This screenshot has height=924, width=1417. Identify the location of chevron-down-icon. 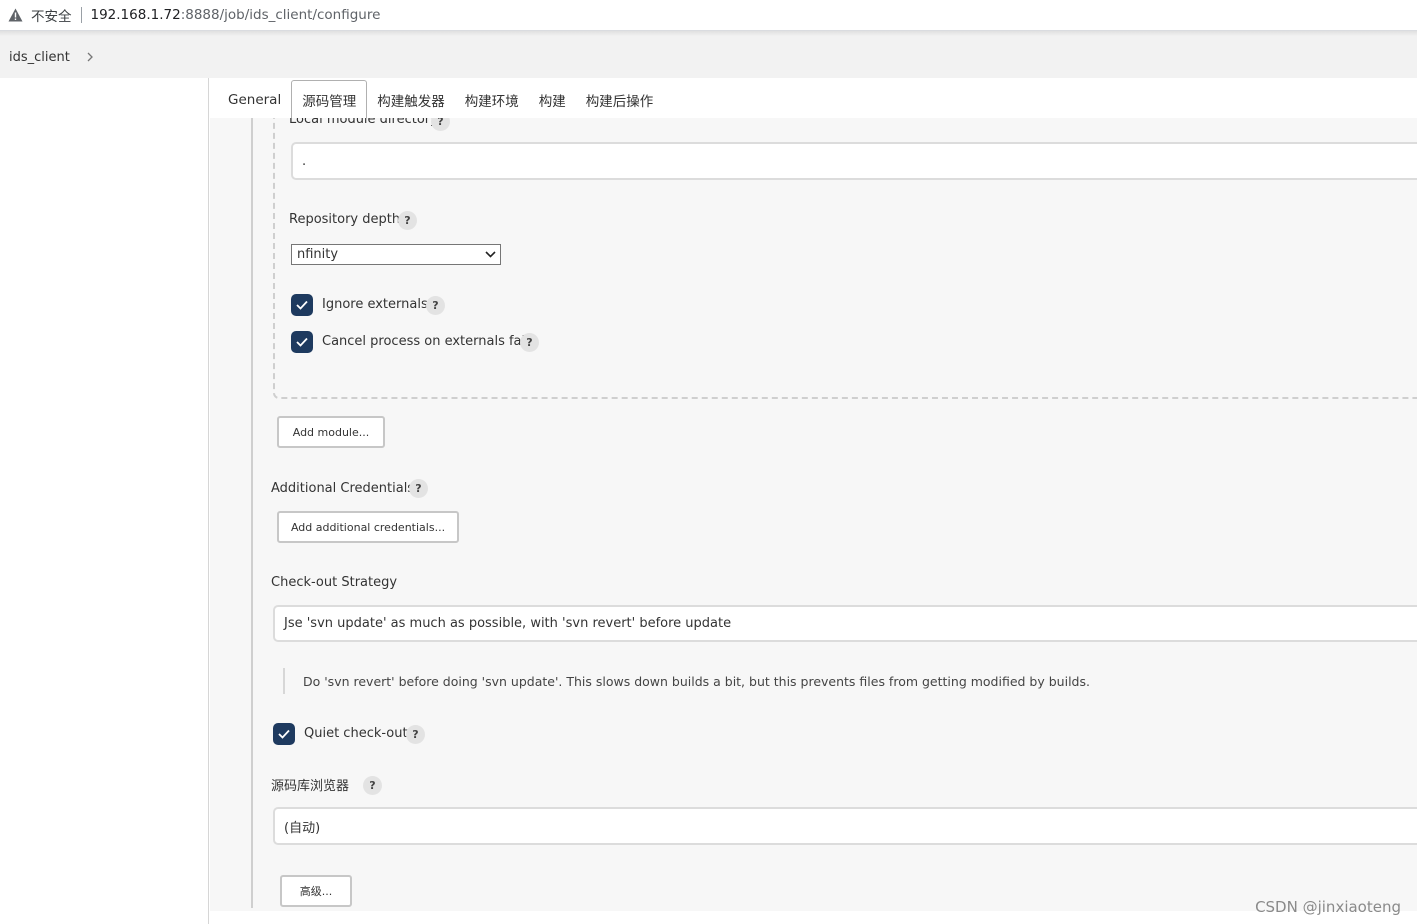
(490, 254).